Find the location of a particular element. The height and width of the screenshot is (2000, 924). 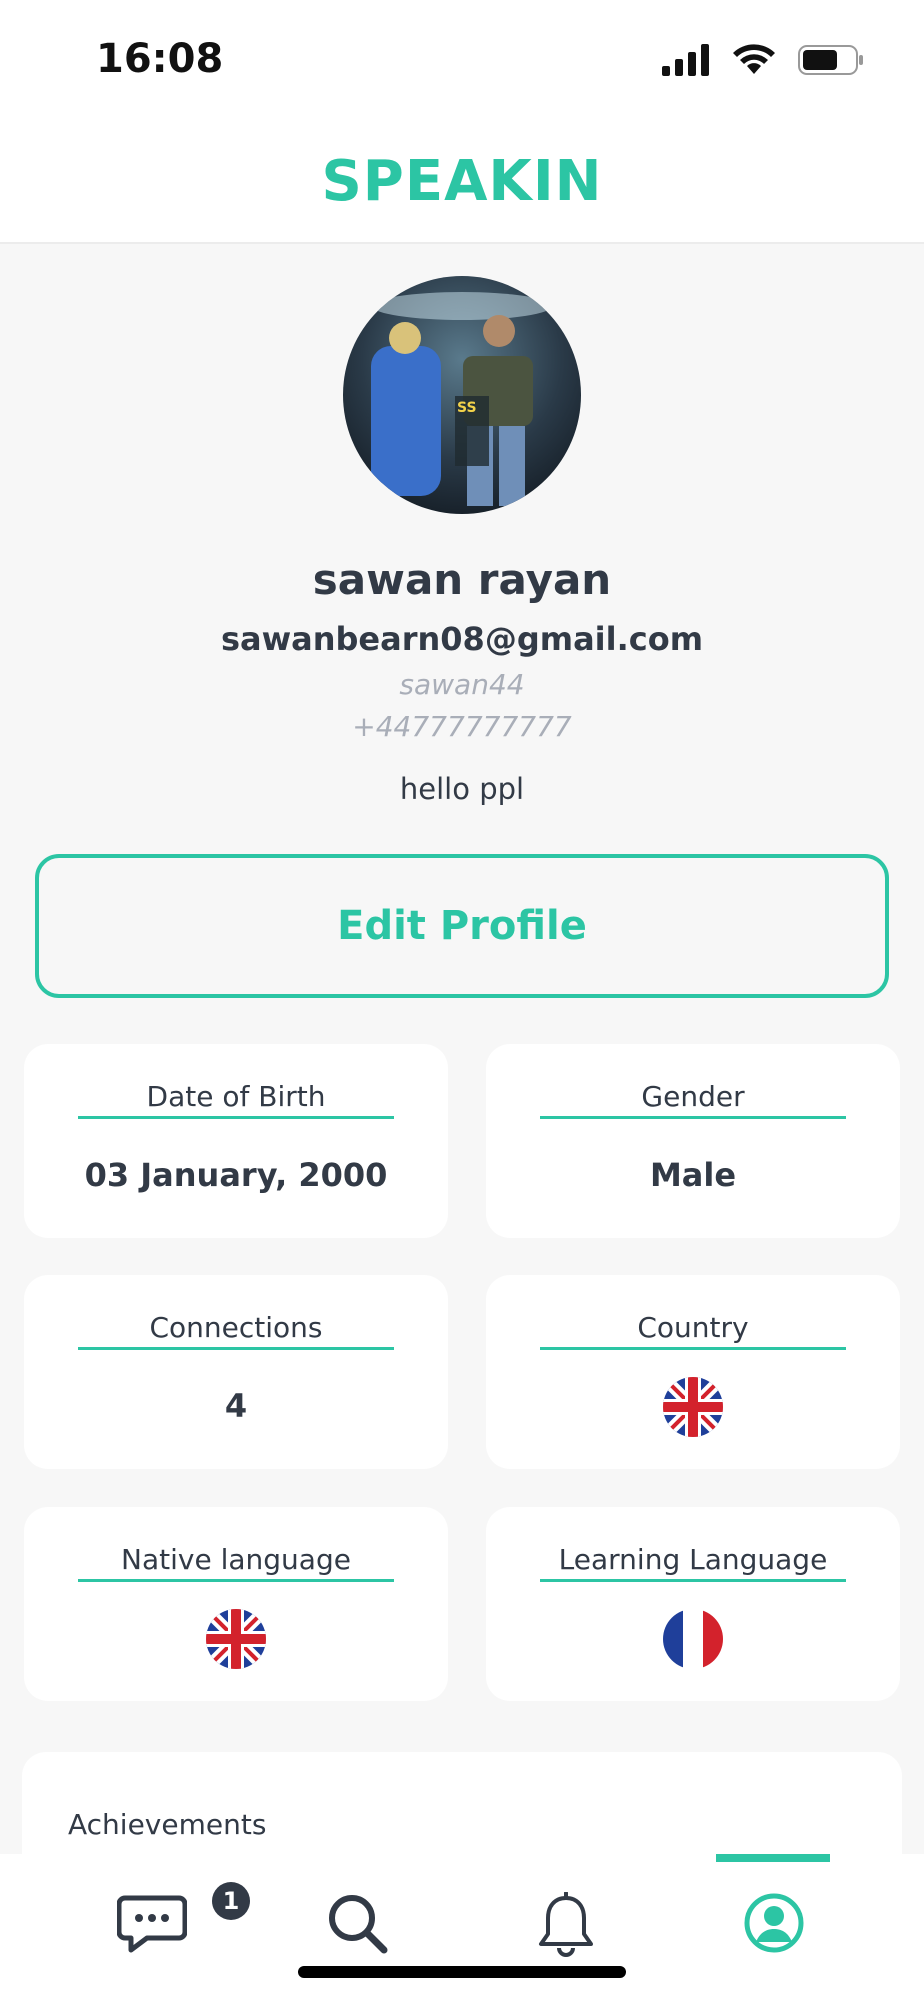

gender-label: Gender is located at coordinates (693, 1096).